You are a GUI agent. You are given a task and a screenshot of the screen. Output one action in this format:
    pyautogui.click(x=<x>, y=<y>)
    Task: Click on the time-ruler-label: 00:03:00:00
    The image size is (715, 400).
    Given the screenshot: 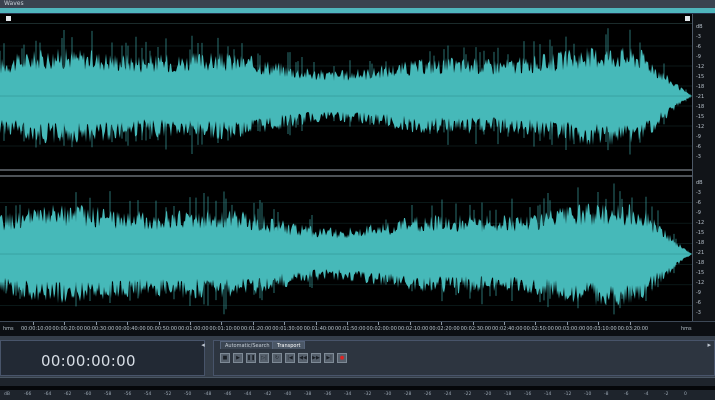 What is the action you would take?
    pyautogui.click(x=570, y=329)
    